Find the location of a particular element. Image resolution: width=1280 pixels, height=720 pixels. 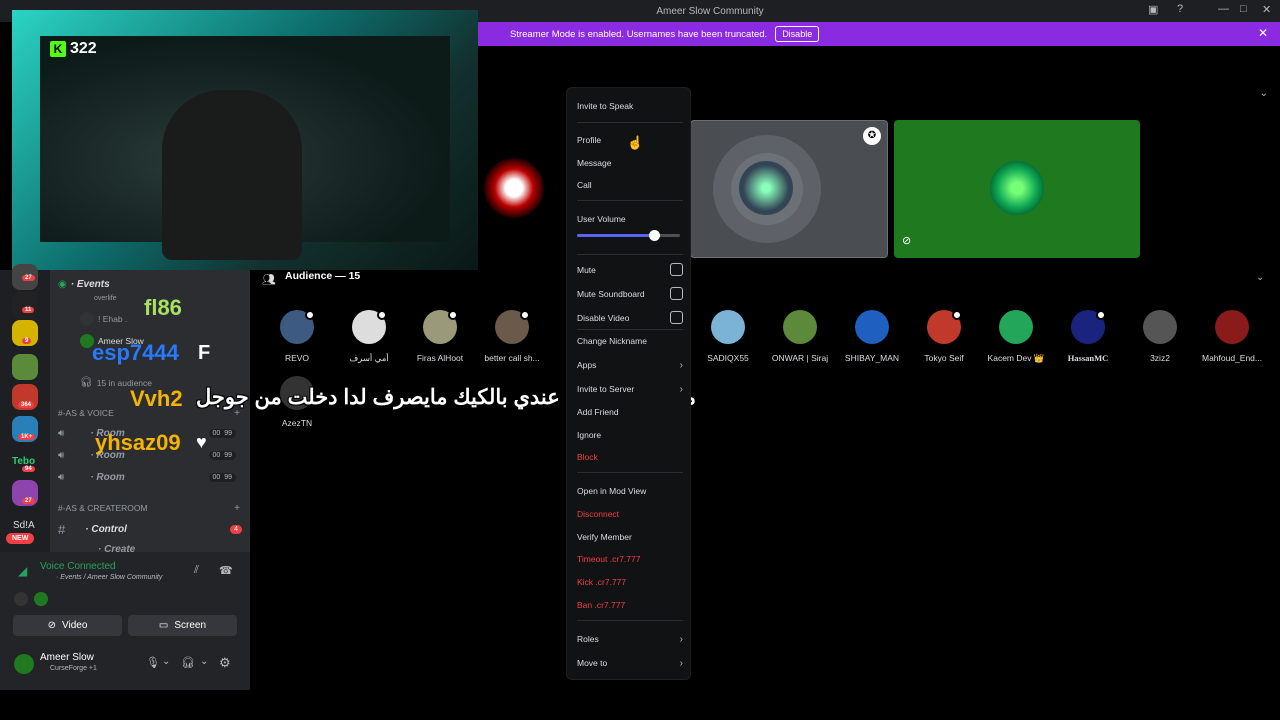

speaker-tile-2: ✪ is located at coordinates (789, 189).